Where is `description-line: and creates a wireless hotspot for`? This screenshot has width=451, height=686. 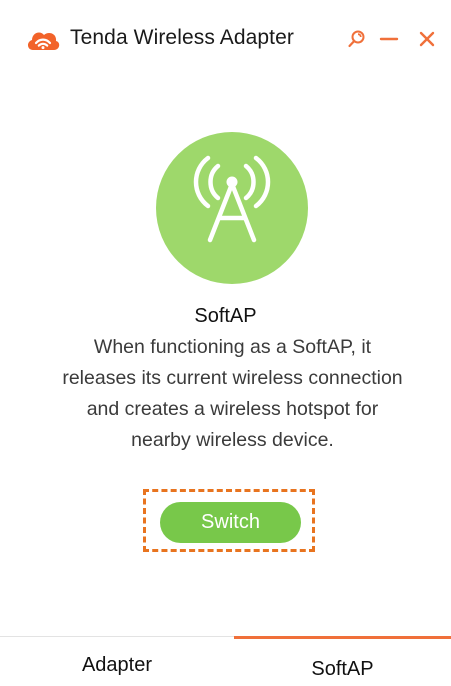
description-line: and creates a wireless hotspot for is located at coordinates (232, 409).